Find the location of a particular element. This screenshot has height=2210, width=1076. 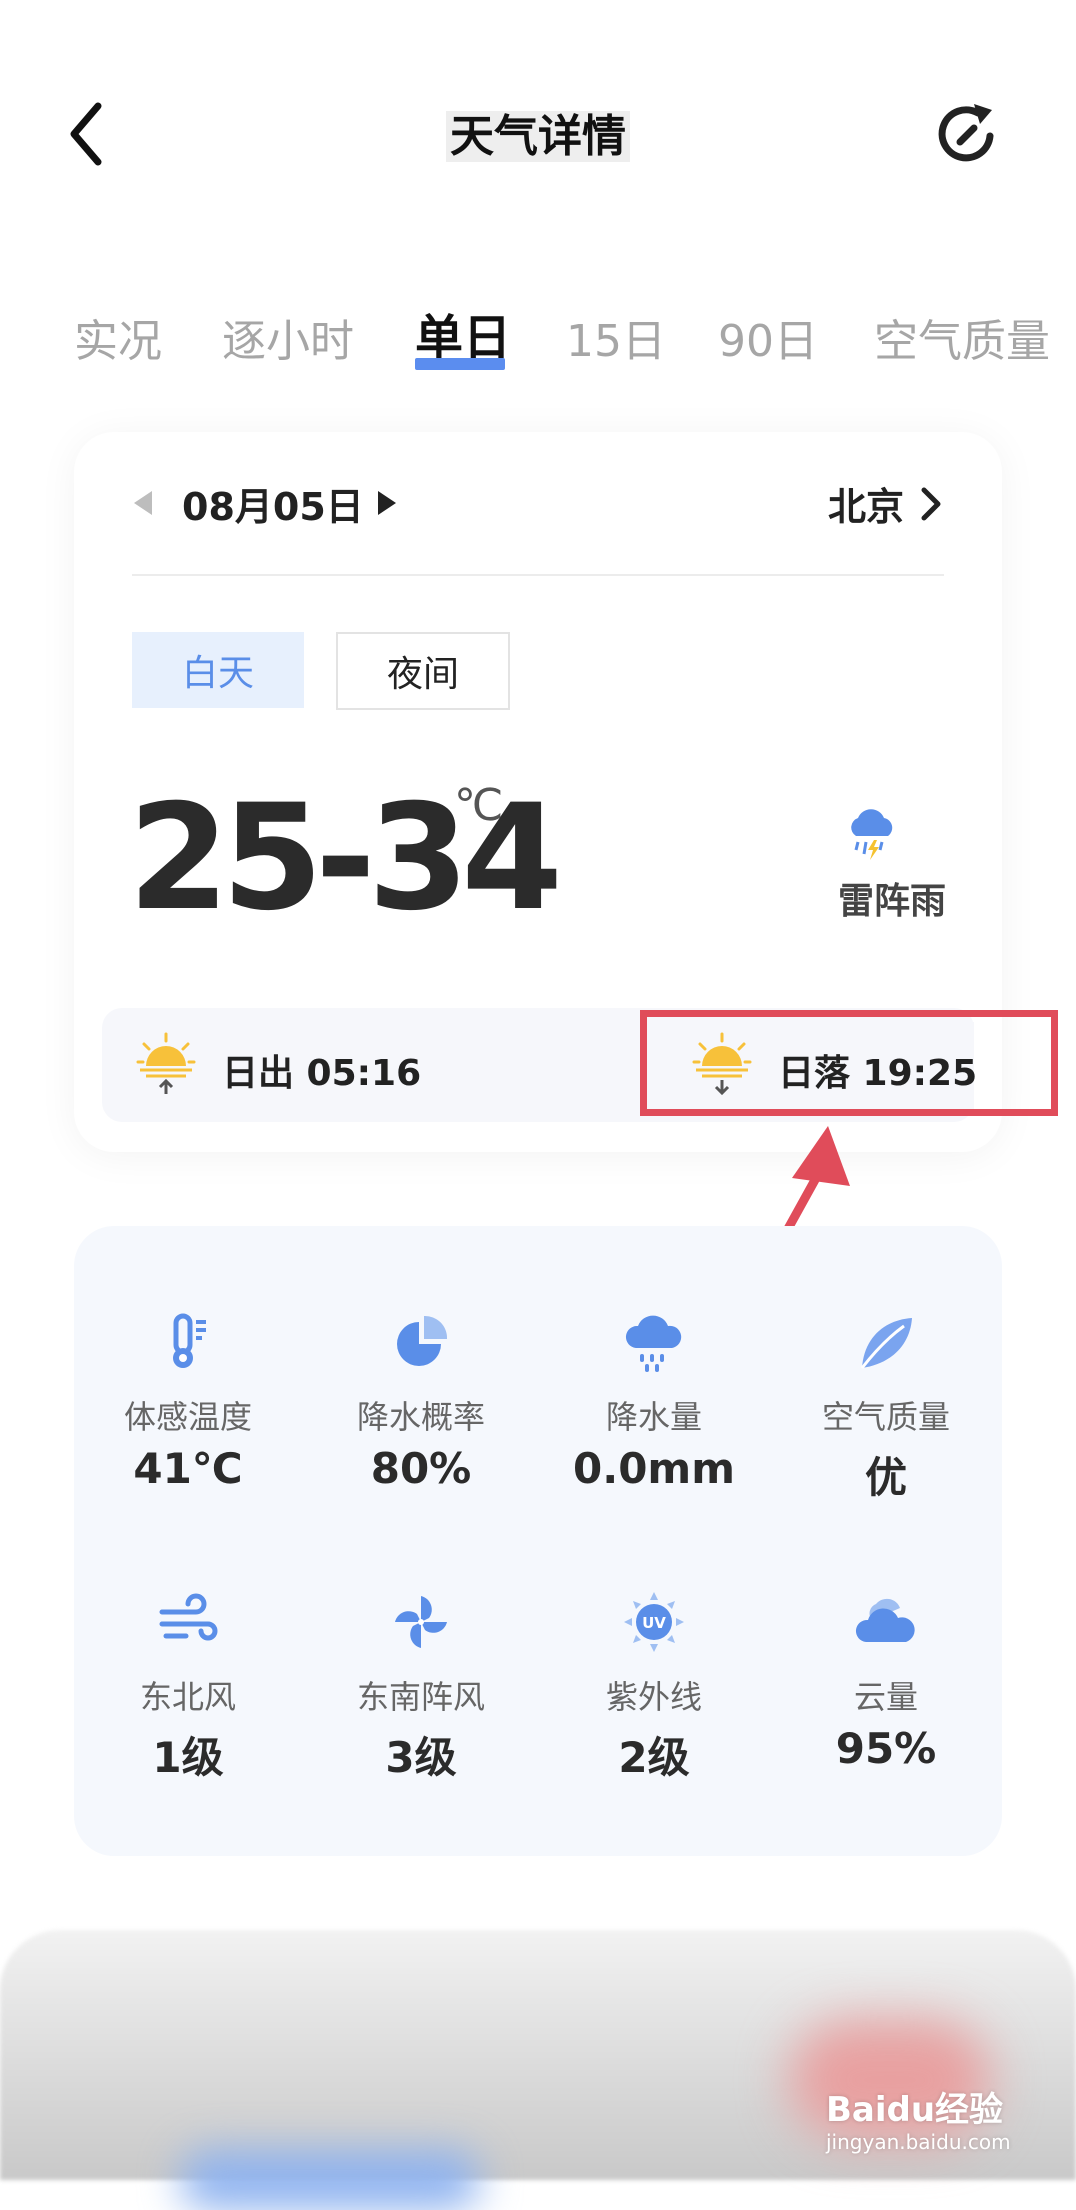

watermark-url: jingyan.baidu.com is located at coordinates (918, 2142).